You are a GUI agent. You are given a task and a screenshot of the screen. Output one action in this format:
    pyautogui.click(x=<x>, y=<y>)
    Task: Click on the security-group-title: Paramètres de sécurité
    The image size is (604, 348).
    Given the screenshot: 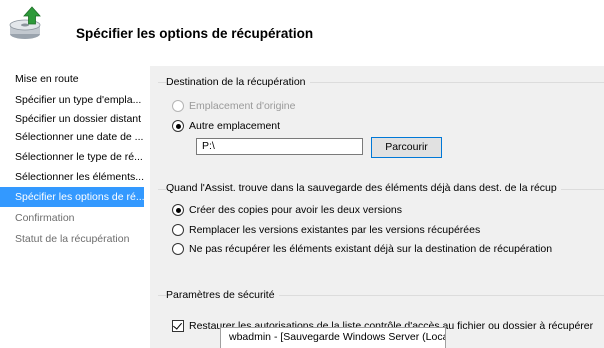 What is the action you would take?
    pyautogui.click(x=222, y=295)
    